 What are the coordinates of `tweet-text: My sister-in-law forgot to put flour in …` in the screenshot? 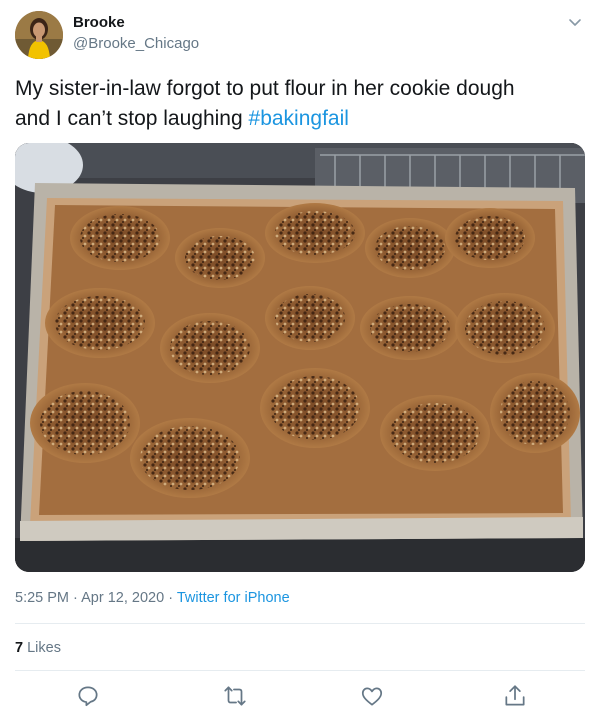 It's located at (300, 104).